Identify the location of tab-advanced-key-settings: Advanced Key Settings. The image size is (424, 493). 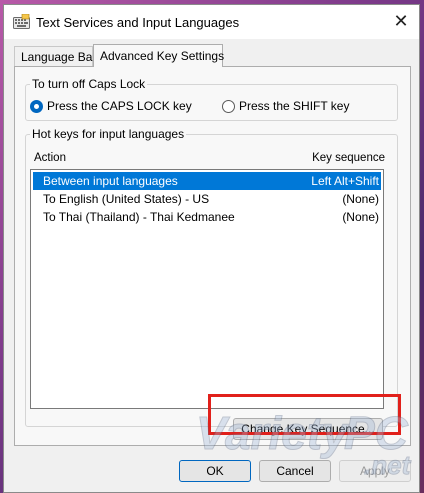
(158, 55).